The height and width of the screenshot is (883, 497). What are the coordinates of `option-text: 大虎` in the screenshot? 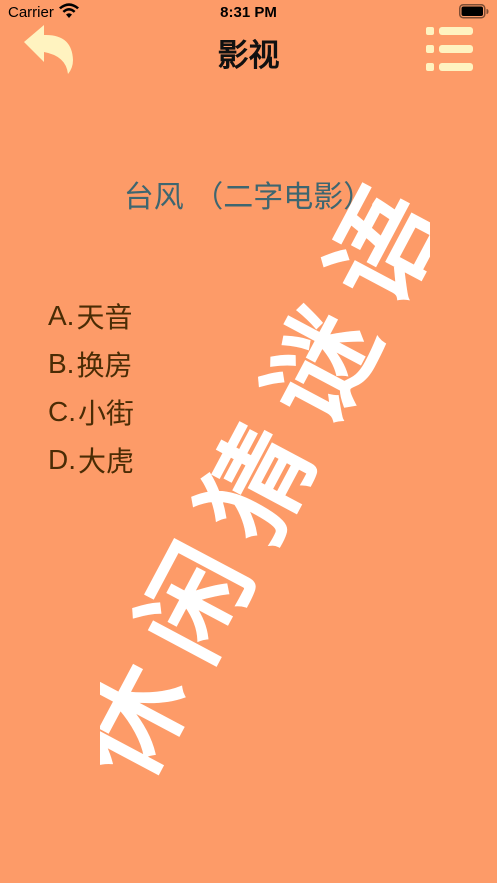 It's located at (106, 461).